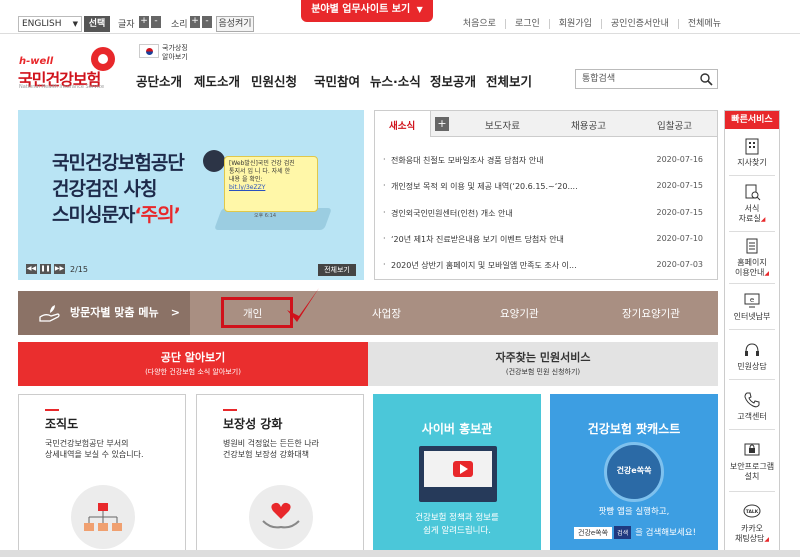 The height and width of the screenshot is (557, 800). Describe the element at coordinates (62, 424) in the screenshot. I see `card-title: 조직도` at that location.